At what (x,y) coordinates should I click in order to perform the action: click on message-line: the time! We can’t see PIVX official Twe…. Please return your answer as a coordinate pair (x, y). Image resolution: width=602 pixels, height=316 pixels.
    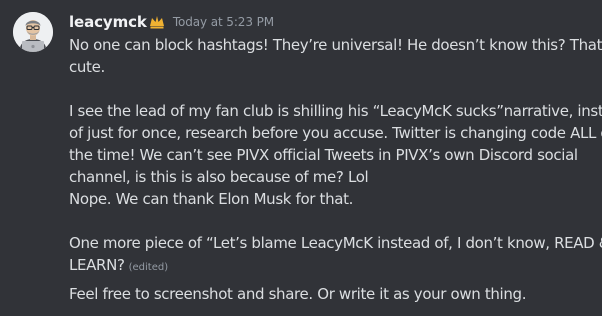
    Looking at the image, I should click on (323, 155).